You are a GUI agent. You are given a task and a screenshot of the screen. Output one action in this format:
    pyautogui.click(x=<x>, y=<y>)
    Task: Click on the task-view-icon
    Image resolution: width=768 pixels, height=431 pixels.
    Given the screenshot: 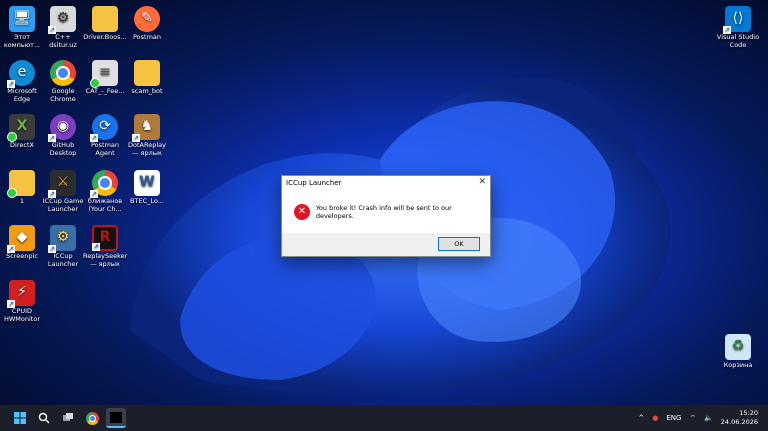 What is the action you would take?
    pyautogui.click(x=68, y=417)
    